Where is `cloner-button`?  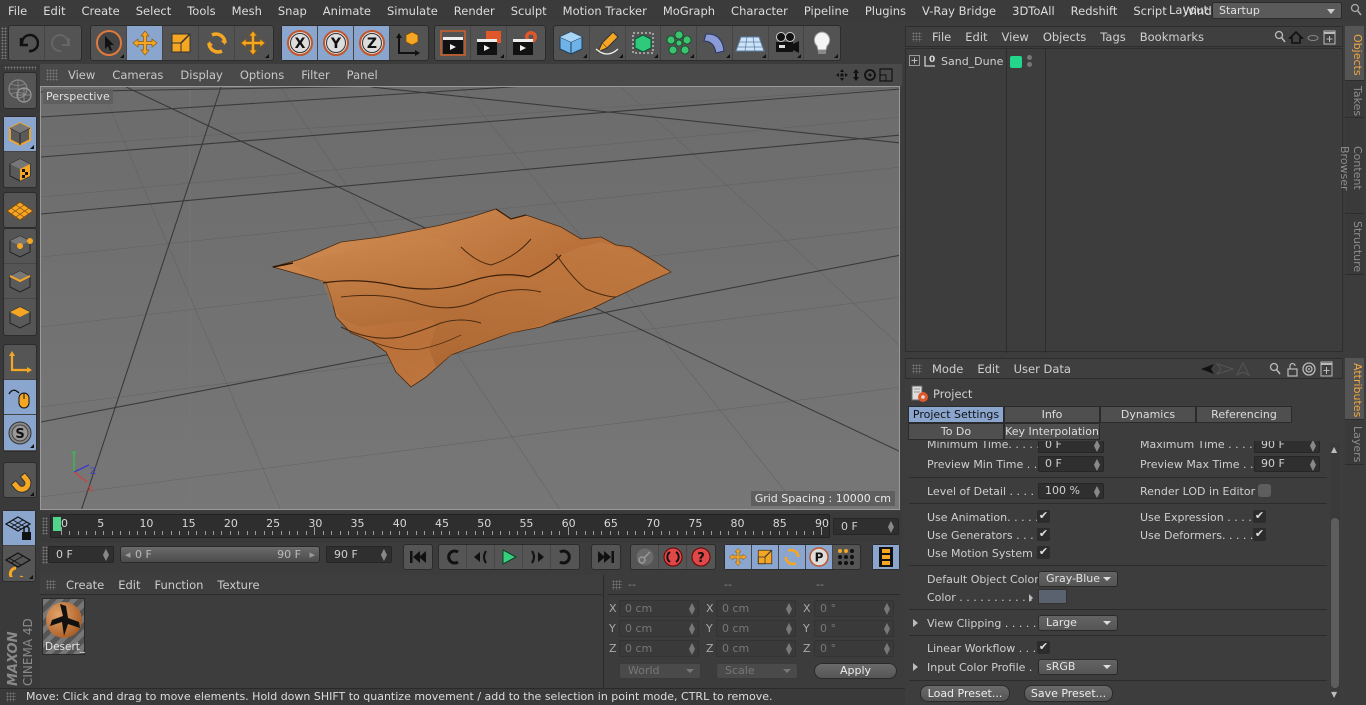 cloner-button is located at coordinates (679, 43).